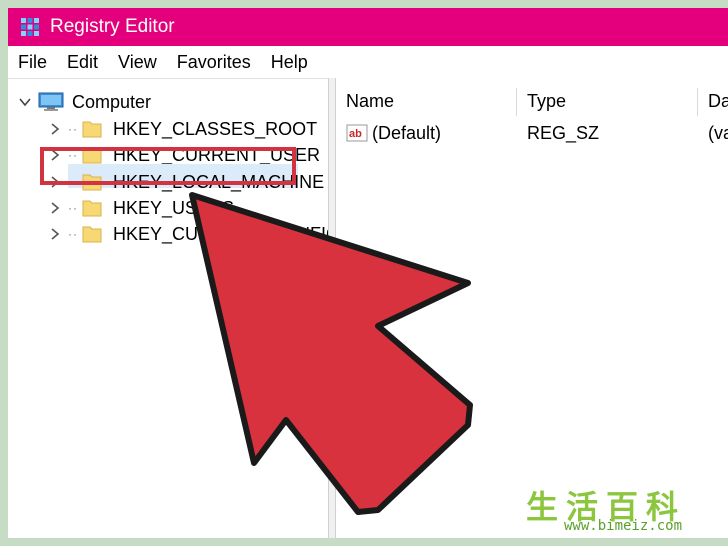  I want to click on column-header-data: Data, so click(713, 101).